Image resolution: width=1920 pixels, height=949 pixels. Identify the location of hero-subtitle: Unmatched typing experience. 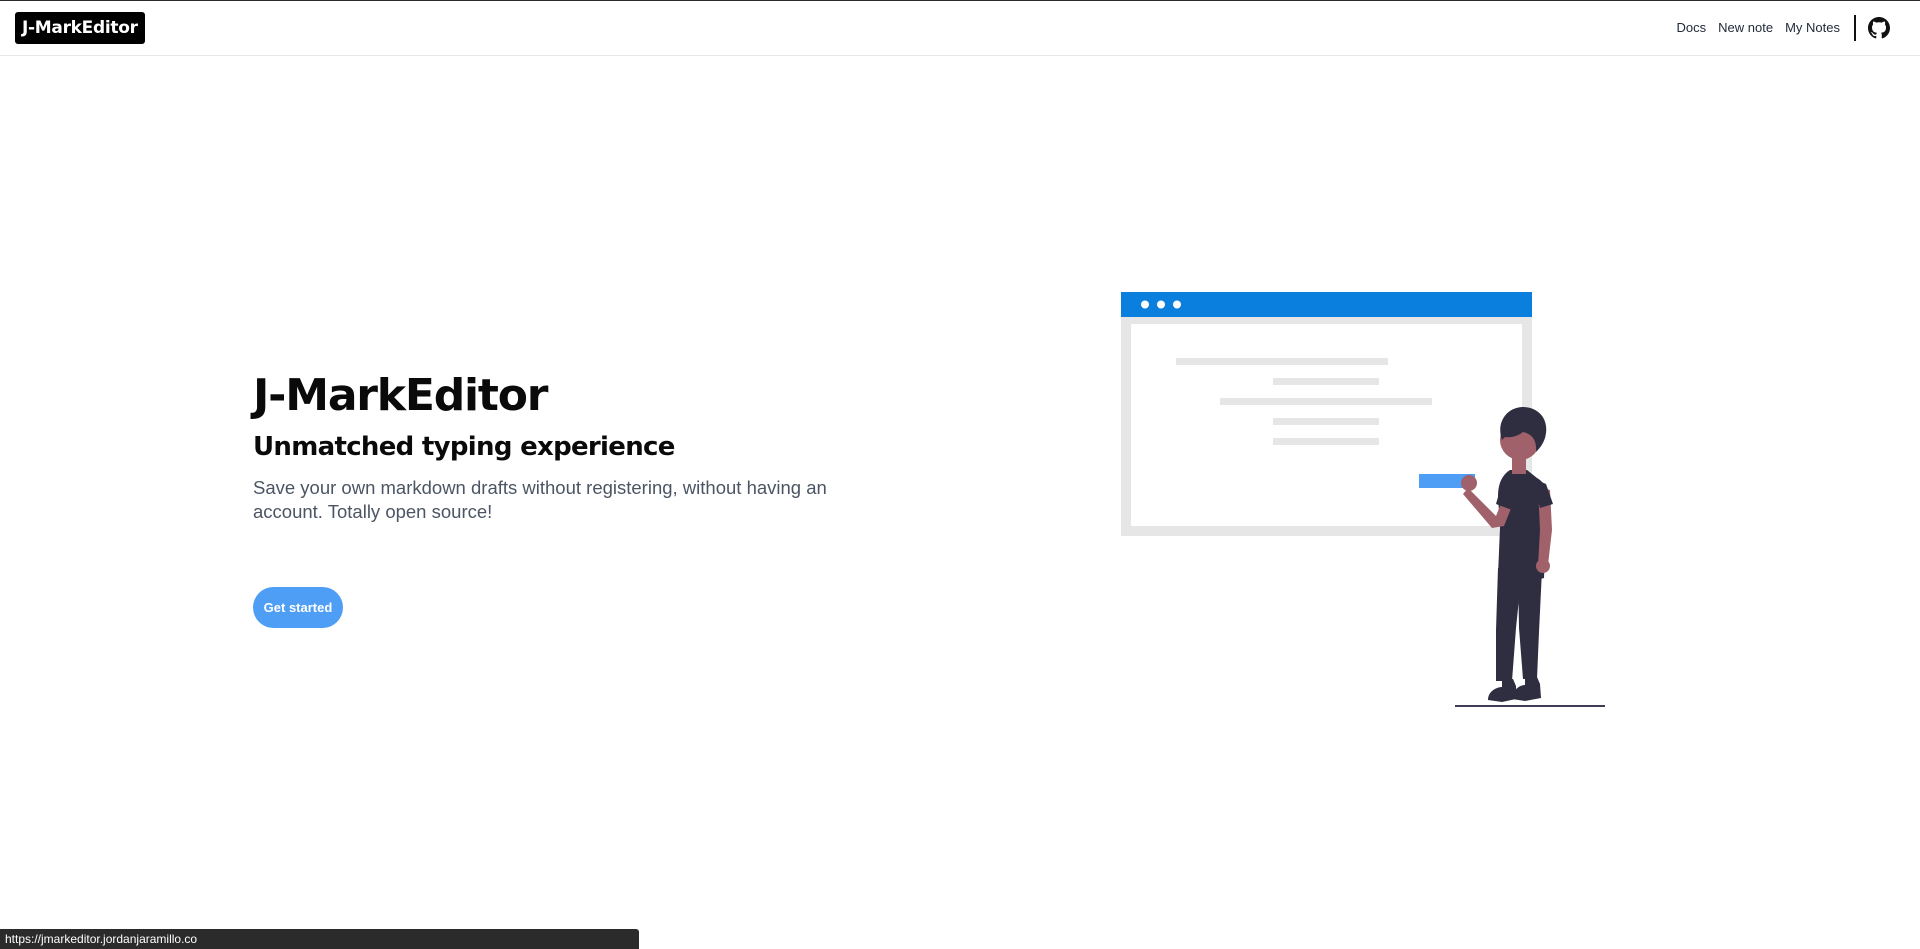
(464, 447).